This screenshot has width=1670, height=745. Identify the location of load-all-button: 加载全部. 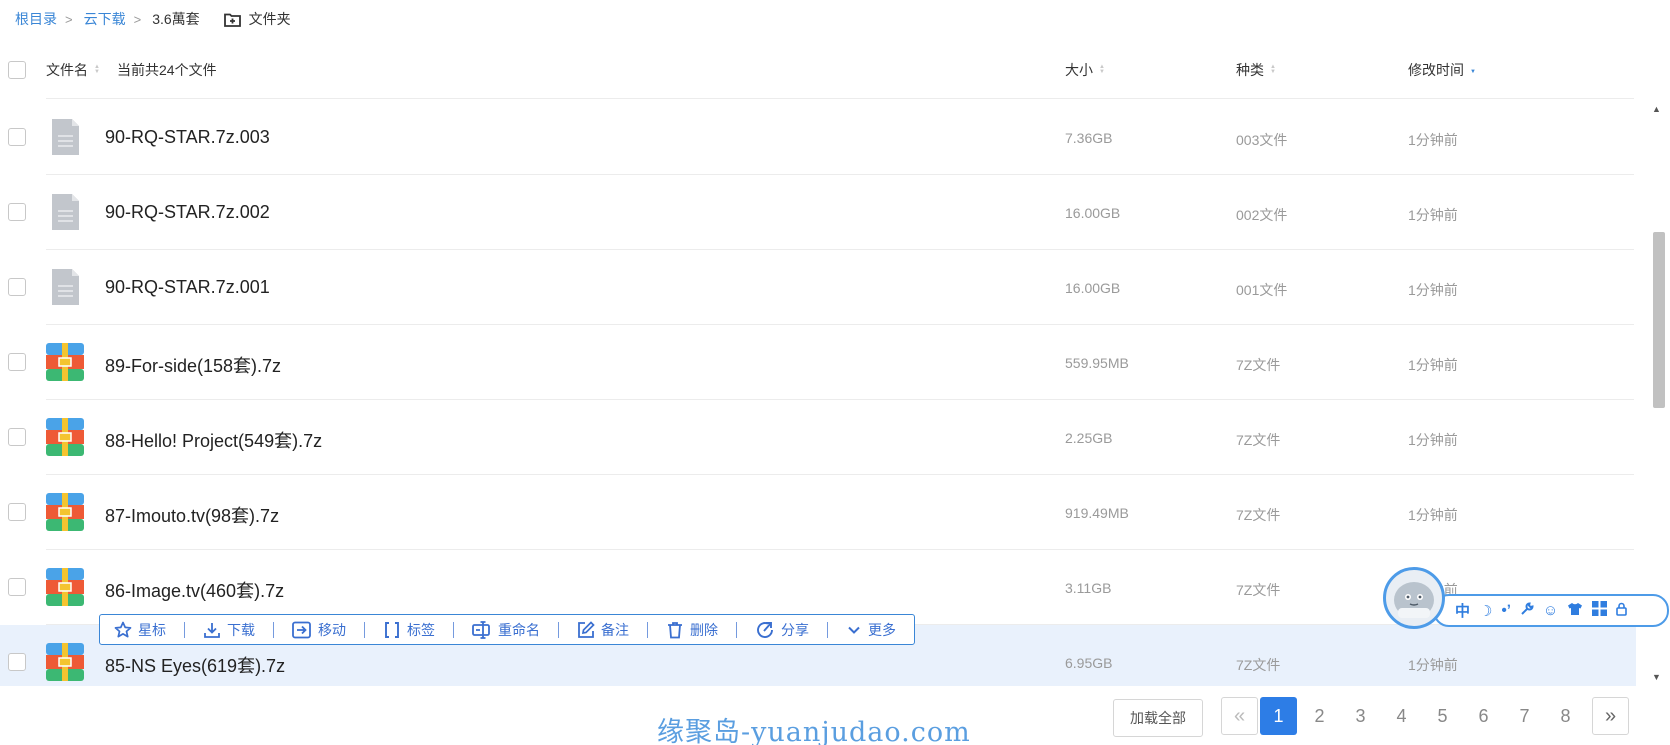
(1158, 718).